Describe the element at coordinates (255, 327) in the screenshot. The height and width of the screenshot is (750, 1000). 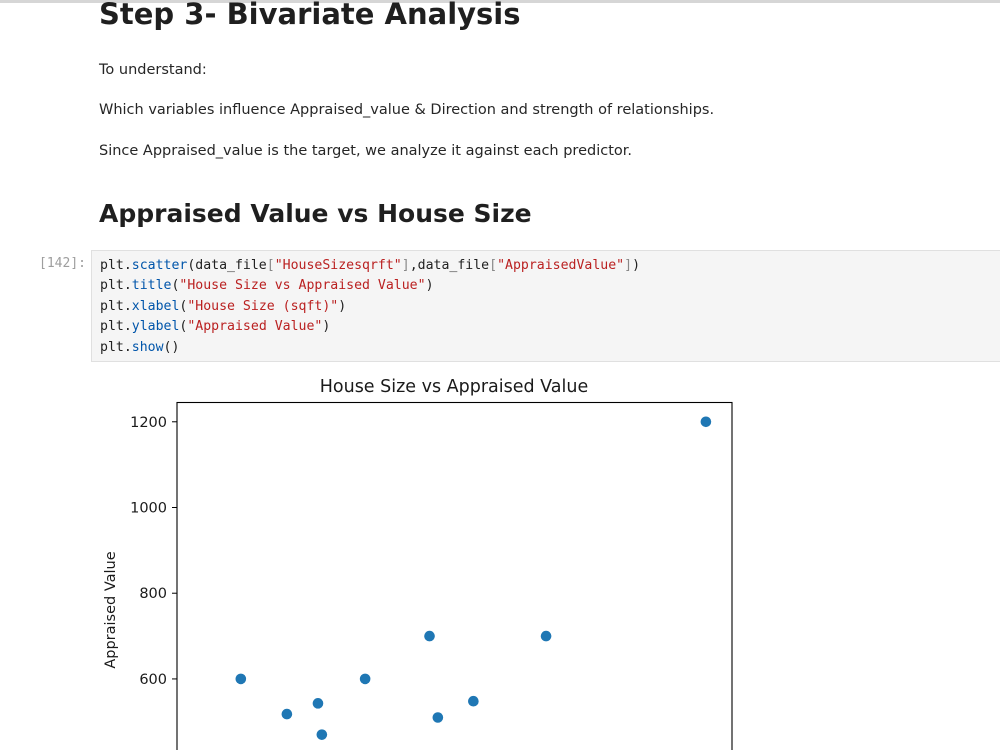
I see `code-string: "Appraised Value"` at that location.